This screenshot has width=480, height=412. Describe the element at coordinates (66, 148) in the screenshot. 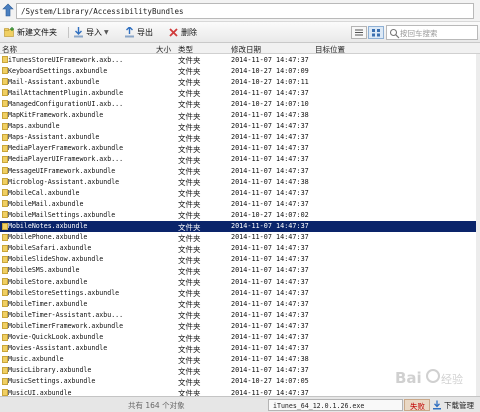

I see `file-name: MediaPlayerFramework.axbundle` at that location.